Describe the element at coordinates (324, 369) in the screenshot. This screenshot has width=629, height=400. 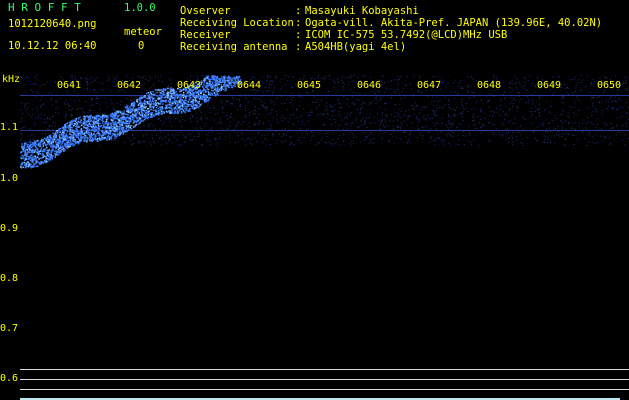
I see `grid-line` at that location.